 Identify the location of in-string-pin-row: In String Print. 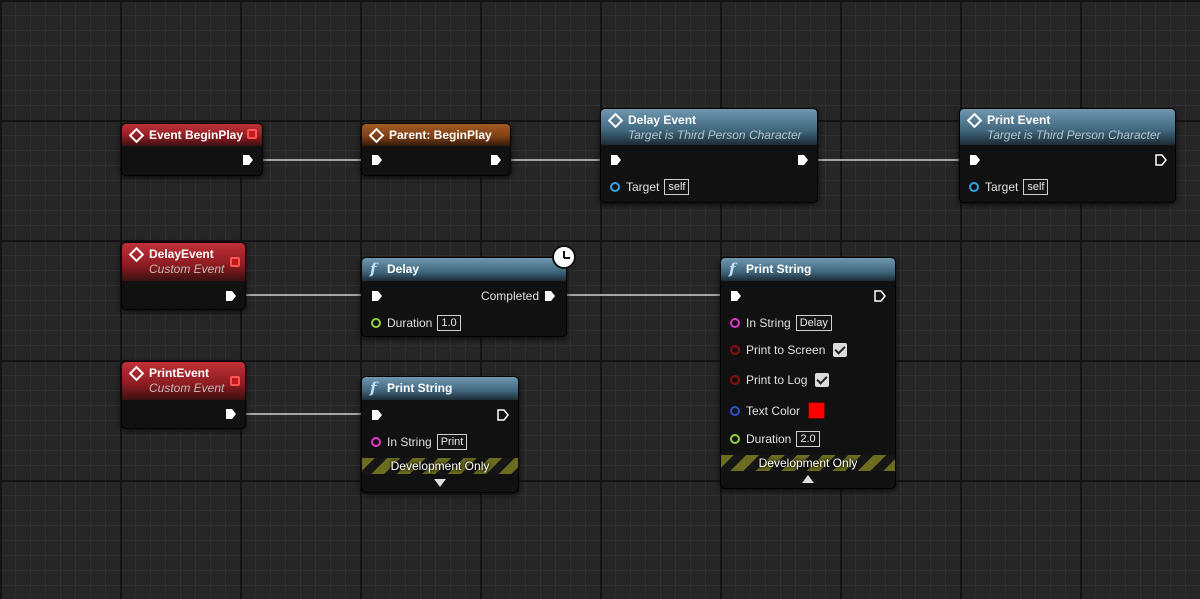
(419, 442).